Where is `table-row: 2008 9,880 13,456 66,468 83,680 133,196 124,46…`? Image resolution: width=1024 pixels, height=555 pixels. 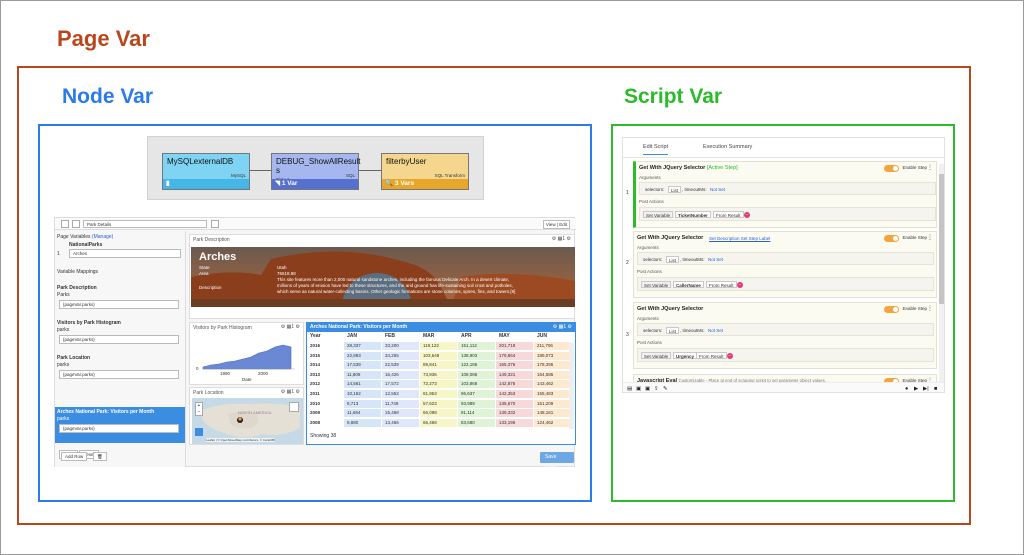
table-row: 2008 9,880 13,456 66,468 83,680 133,196 124,46… is located at coordinates (439, 422).